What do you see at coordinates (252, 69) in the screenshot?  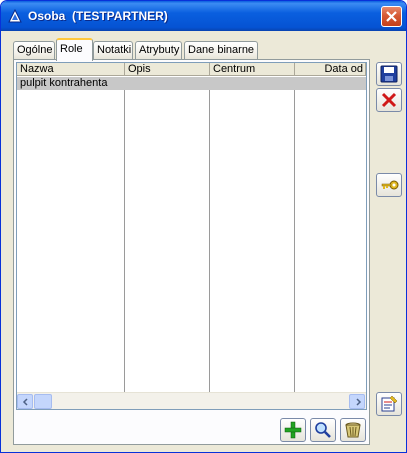 I see `column-header-centrum: Centrum` at bounding box center [252, 69].